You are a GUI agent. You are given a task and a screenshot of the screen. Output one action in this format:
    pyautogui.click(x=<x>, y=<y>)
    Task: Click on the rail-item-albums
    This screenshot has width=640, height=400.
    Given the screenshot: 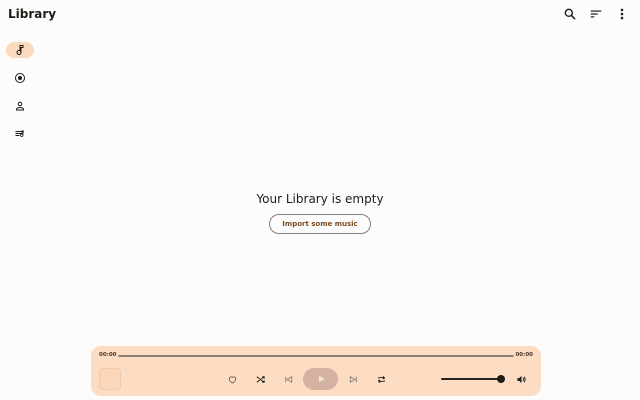 What is the action you would take?
    pyautogui.click(x=20, y=78)
    